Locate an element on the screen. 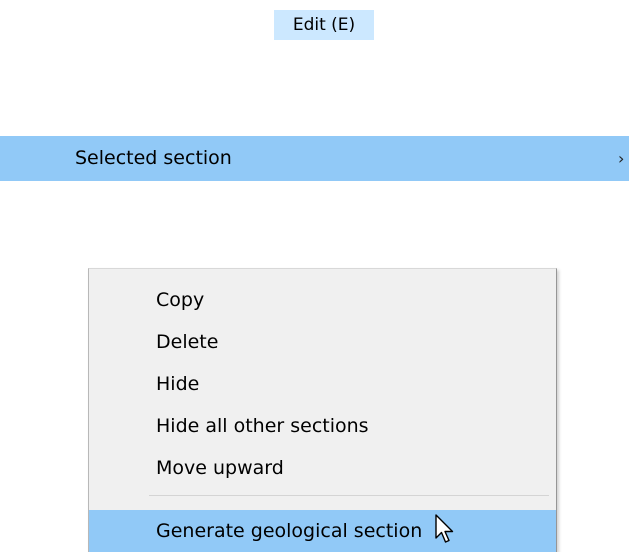 The width and height of the screenshot is (629, 552). menu-item-label: Copy is located at coordinates (180, 300).